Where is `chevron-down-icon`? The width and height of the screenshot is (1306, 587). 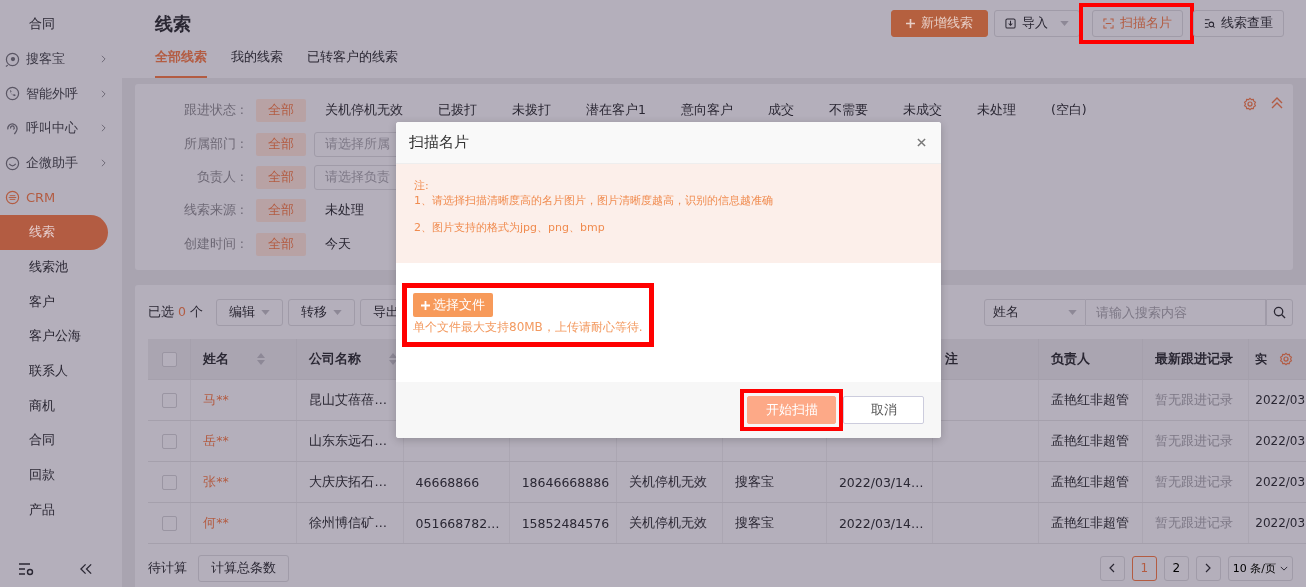 chevron-down-icon is located at coordinates (1284, 568).